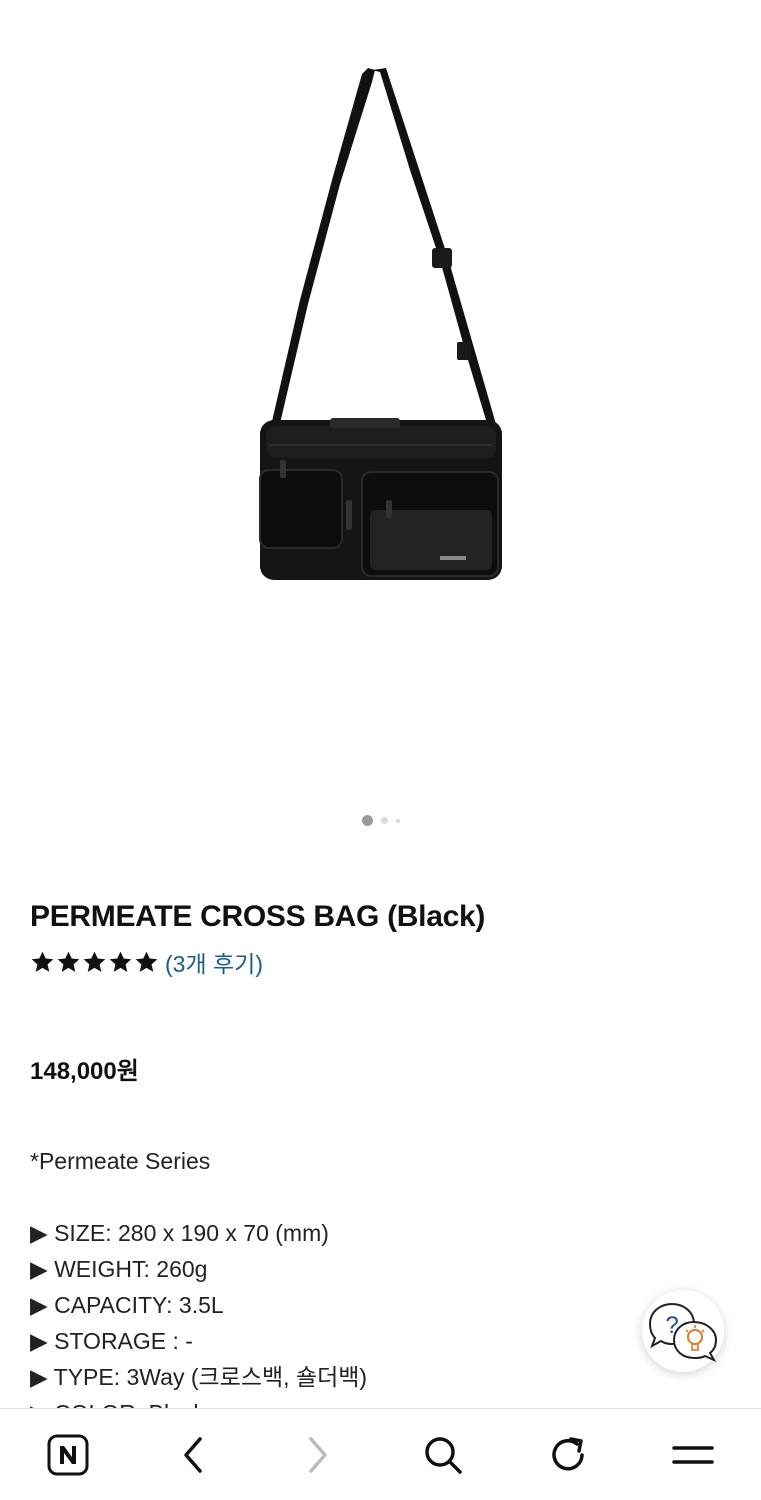 The width and height of the screenshot is (761, 1500). I want to click on home-button, so click(68, 1455).